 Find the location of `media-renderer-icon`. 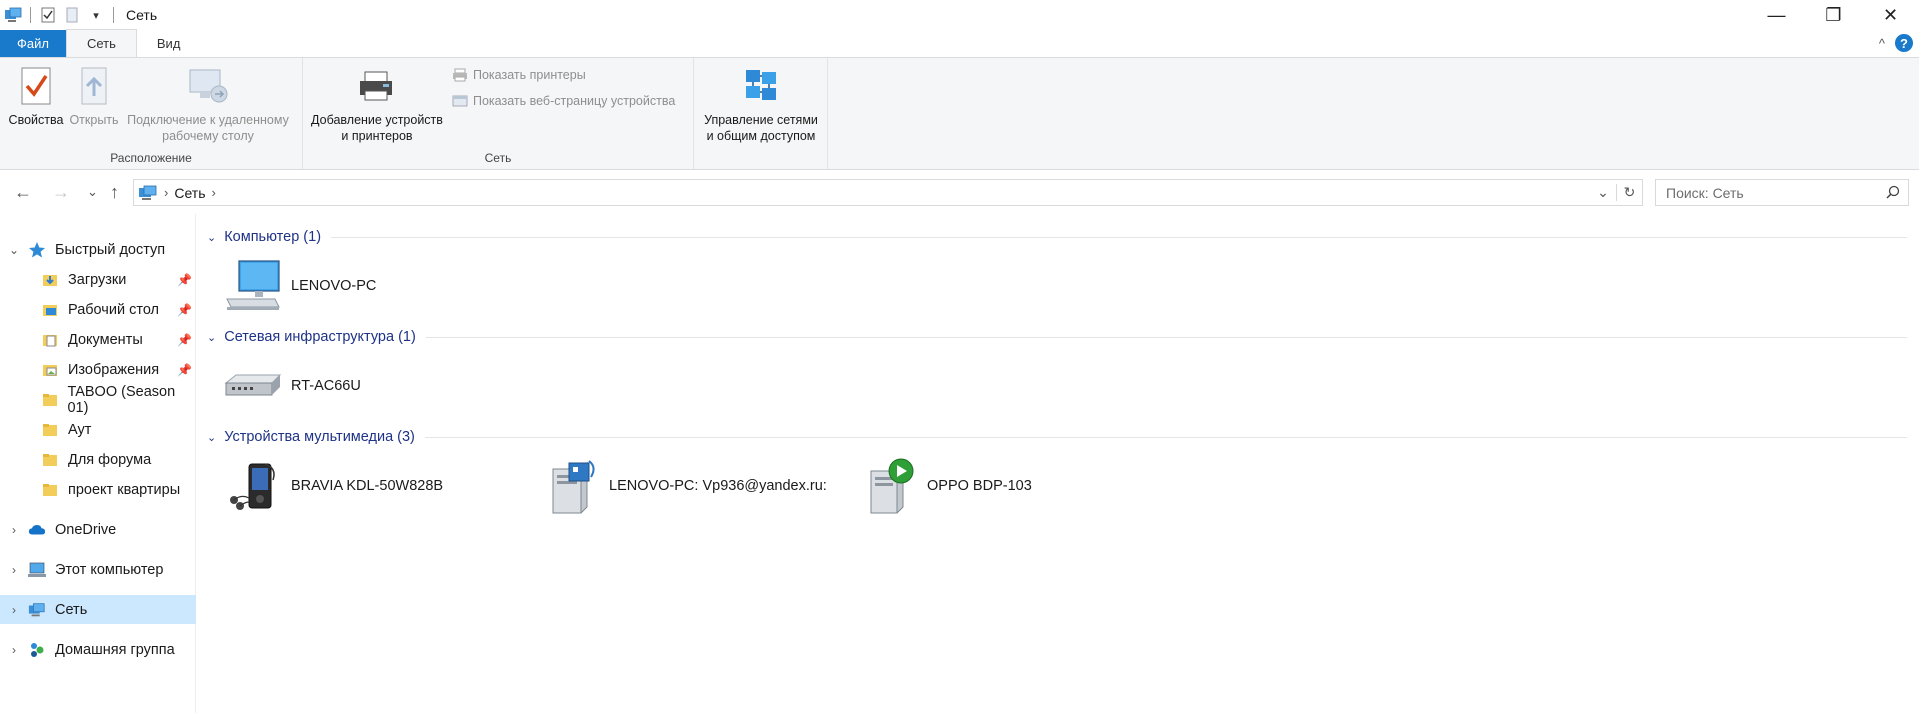

media-renderer-icon is located at coordinates (889, 486).